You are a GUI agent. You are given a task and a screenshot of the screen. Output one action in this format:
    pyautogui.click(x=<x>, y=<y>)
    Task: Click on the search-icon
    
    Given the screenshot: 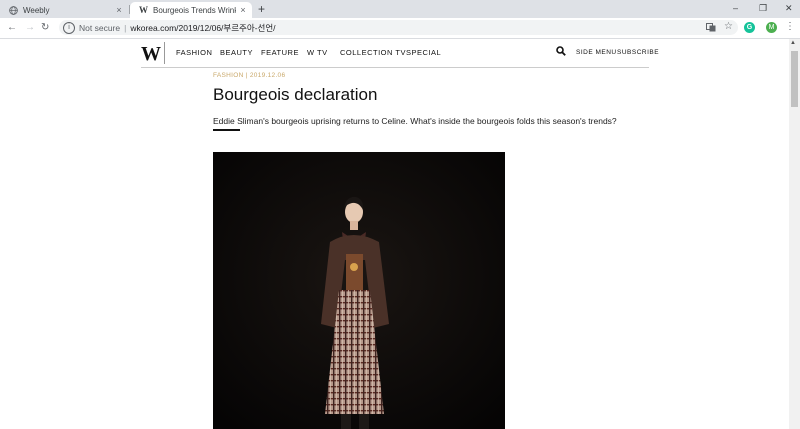 What is the action you would take?
    pyautogui.click(x=561, y=51)
    